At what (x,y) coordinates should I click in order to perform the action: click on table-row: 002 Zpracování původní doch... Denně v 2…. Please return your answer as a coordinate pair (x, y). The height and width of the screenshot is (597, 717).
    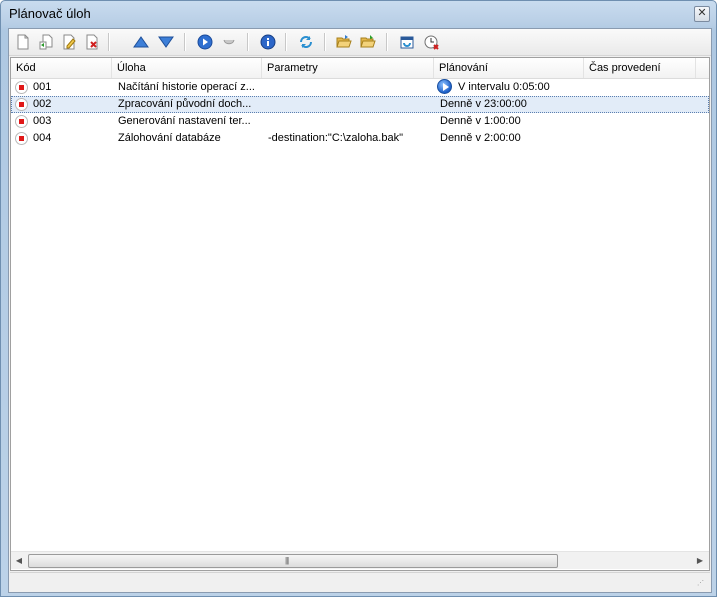
    Looking at the image, I should click on (360, 104).